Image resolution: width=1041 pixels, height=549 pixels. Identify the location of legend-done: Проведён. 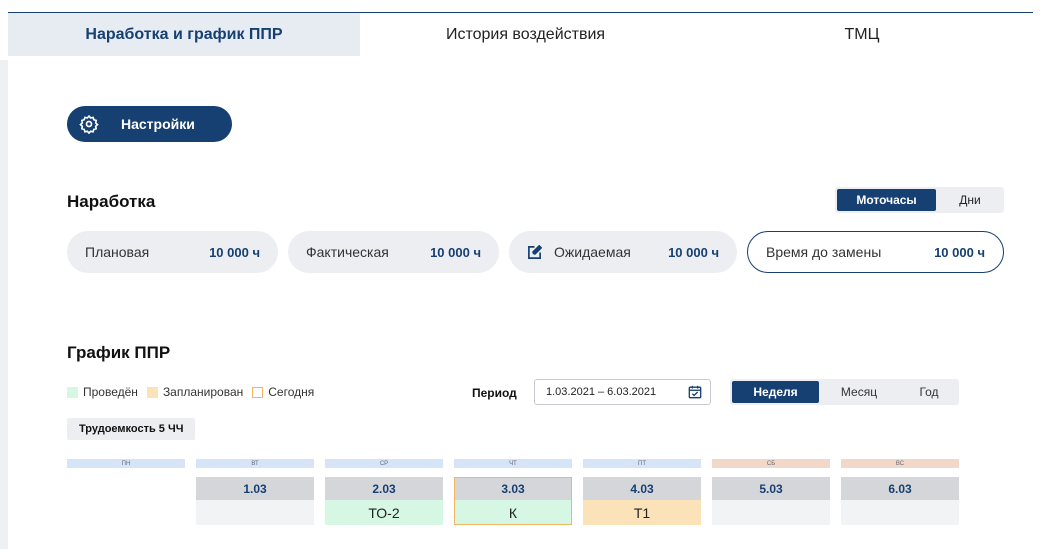
(102, 392).